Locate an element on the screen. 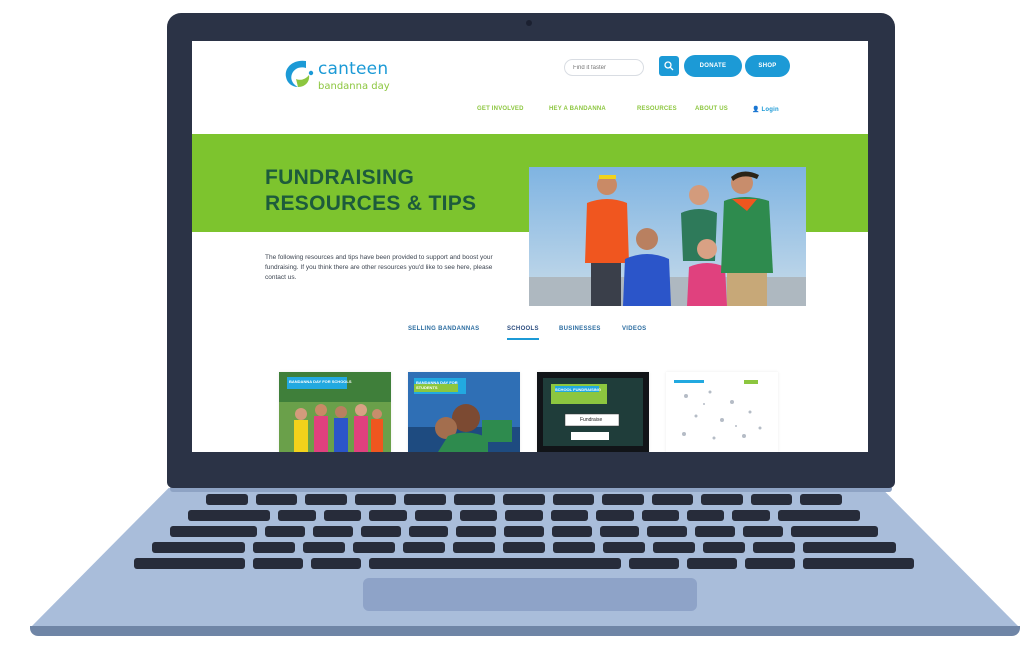 The width and height of the screenshot is (1035, 645). canteen-logo-icon is located at coordinates (299, 73).